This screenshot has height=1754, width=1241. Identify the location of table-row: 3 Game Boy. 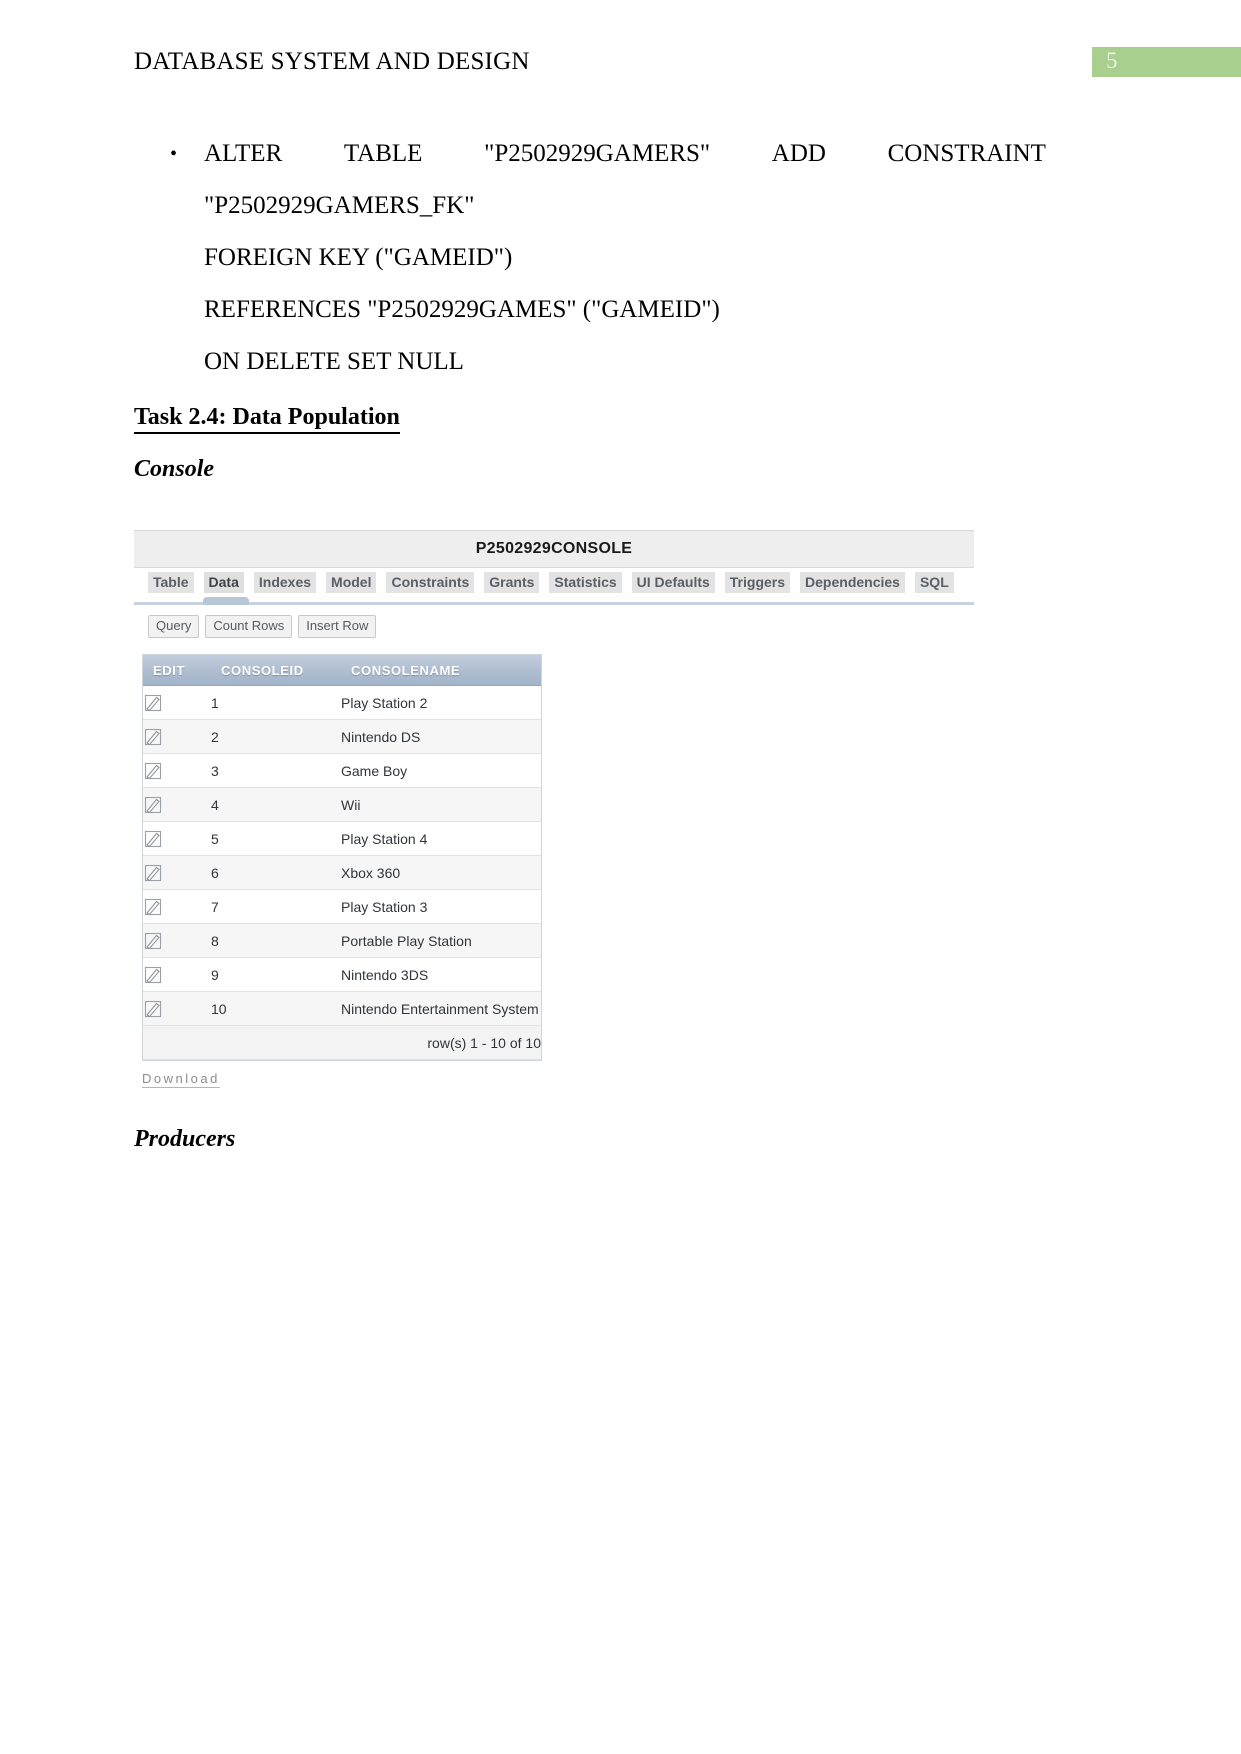
(342, 770).